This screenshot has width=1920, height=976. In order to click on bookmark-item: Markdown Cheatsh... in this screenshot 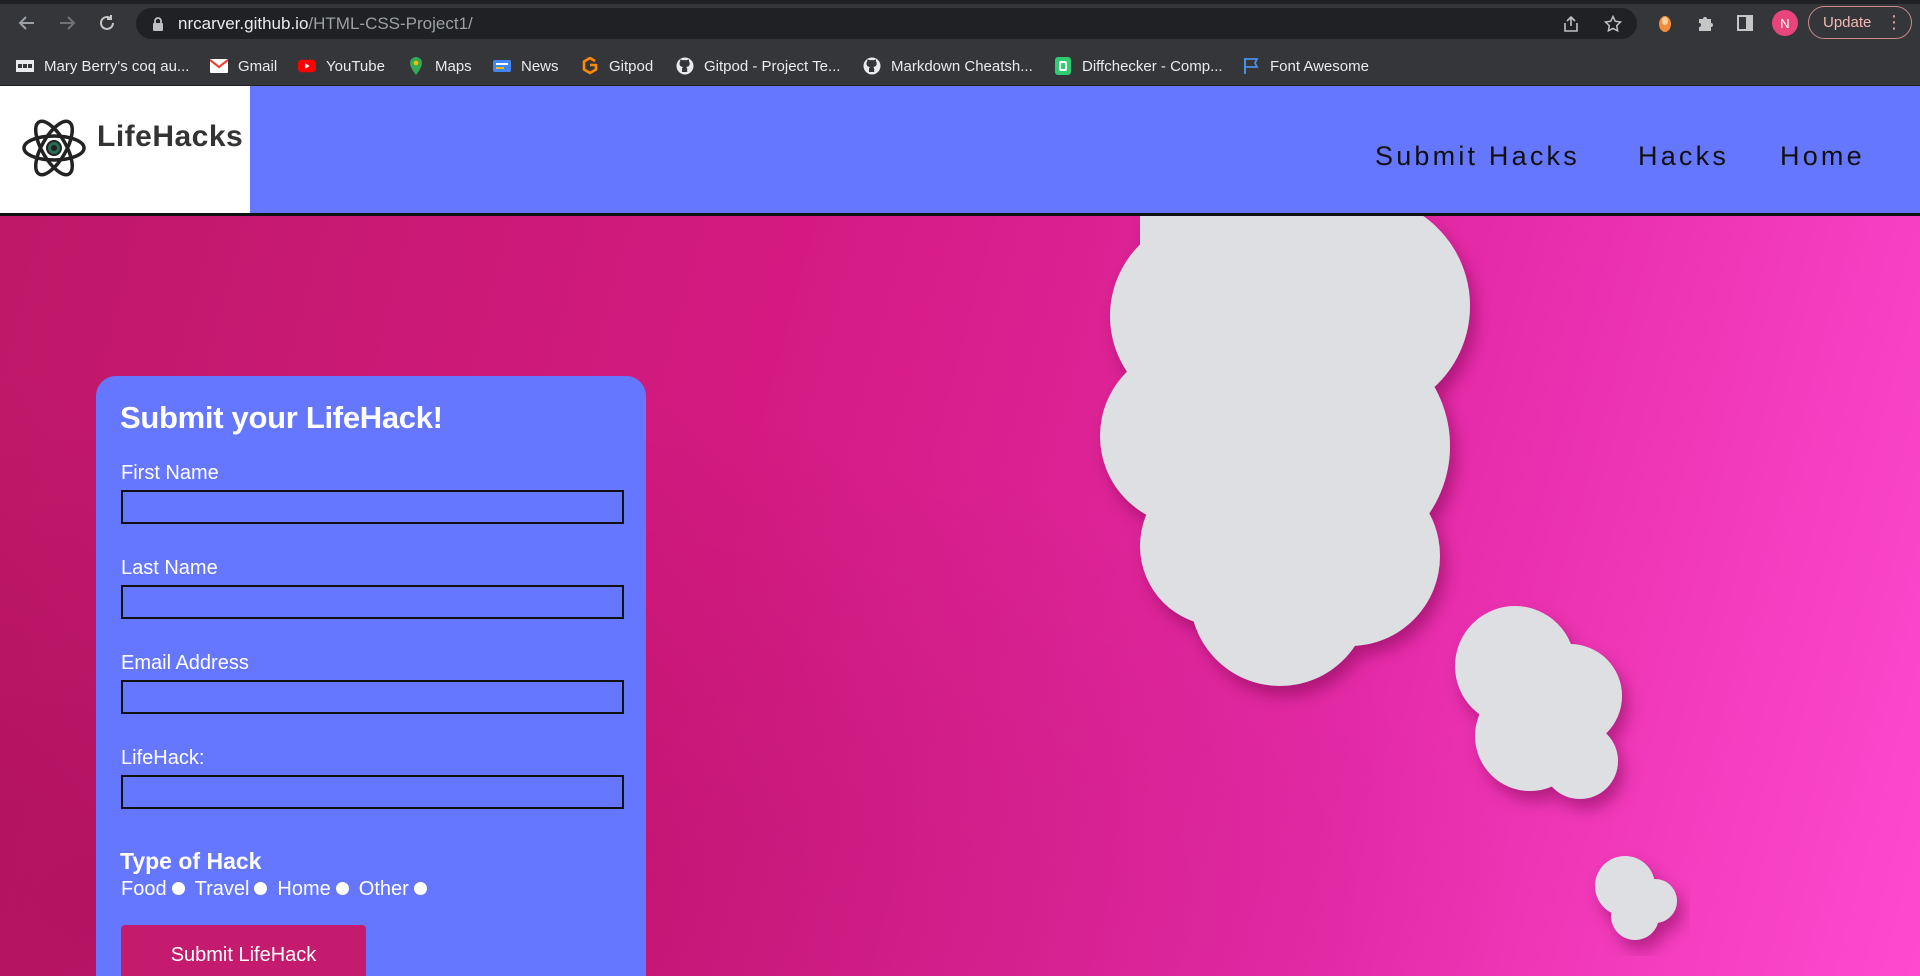, I will do `click(948, 66)`.